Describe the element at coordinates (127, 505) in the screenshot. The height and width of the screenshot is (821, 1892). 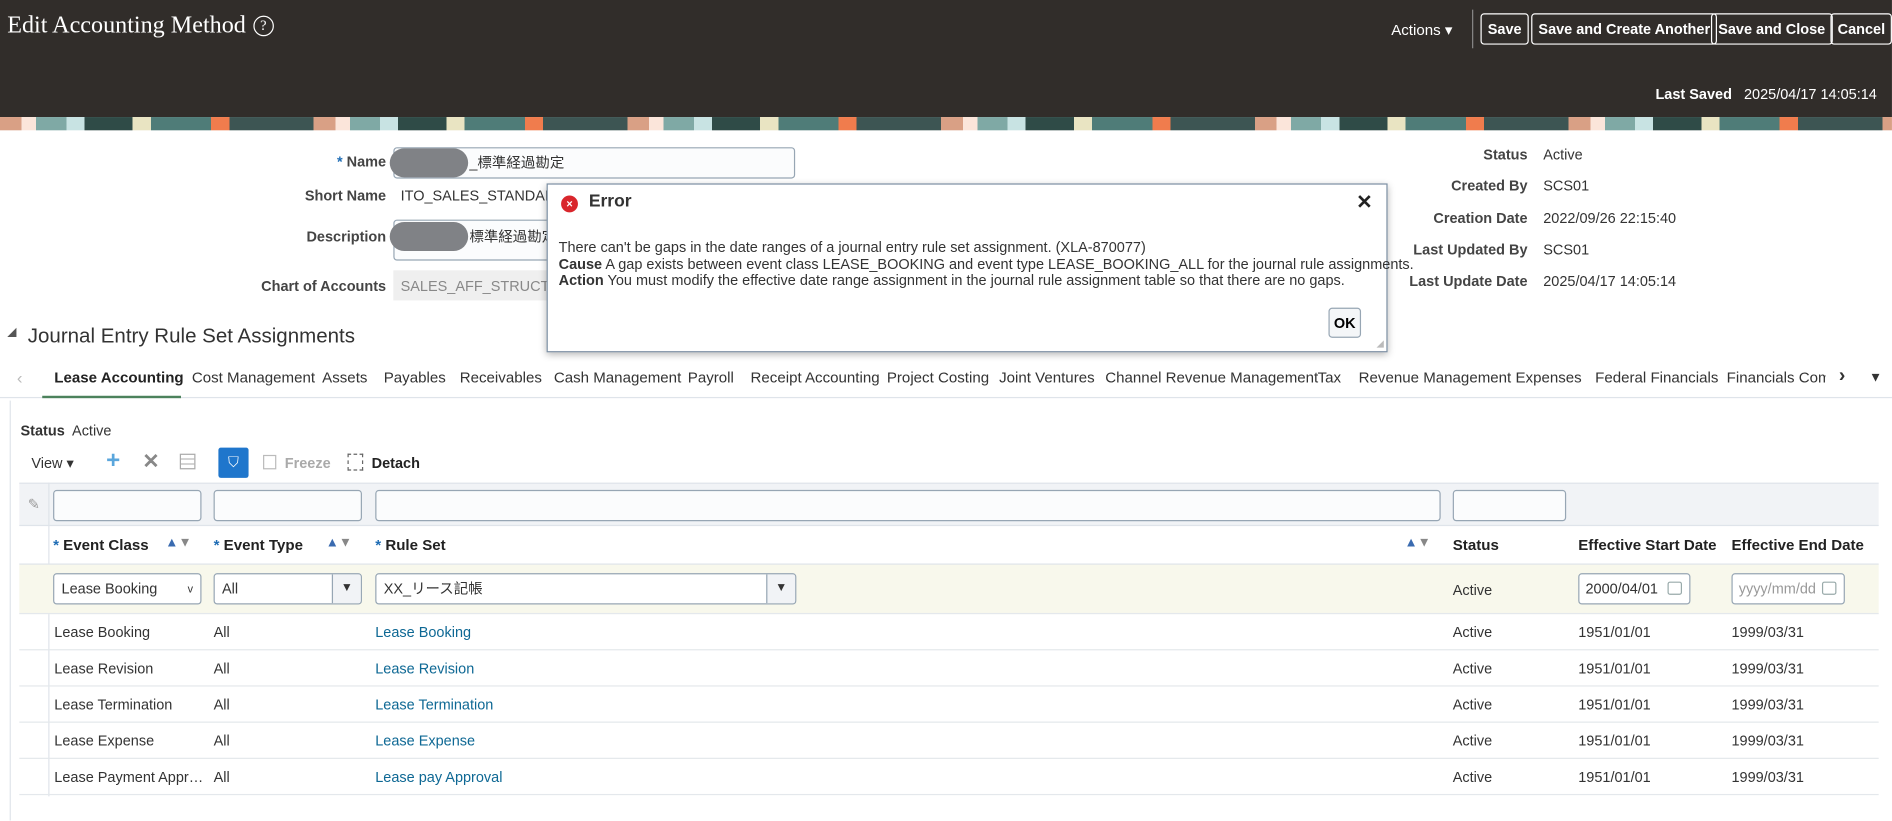
I see `filter-event-class` at that location.